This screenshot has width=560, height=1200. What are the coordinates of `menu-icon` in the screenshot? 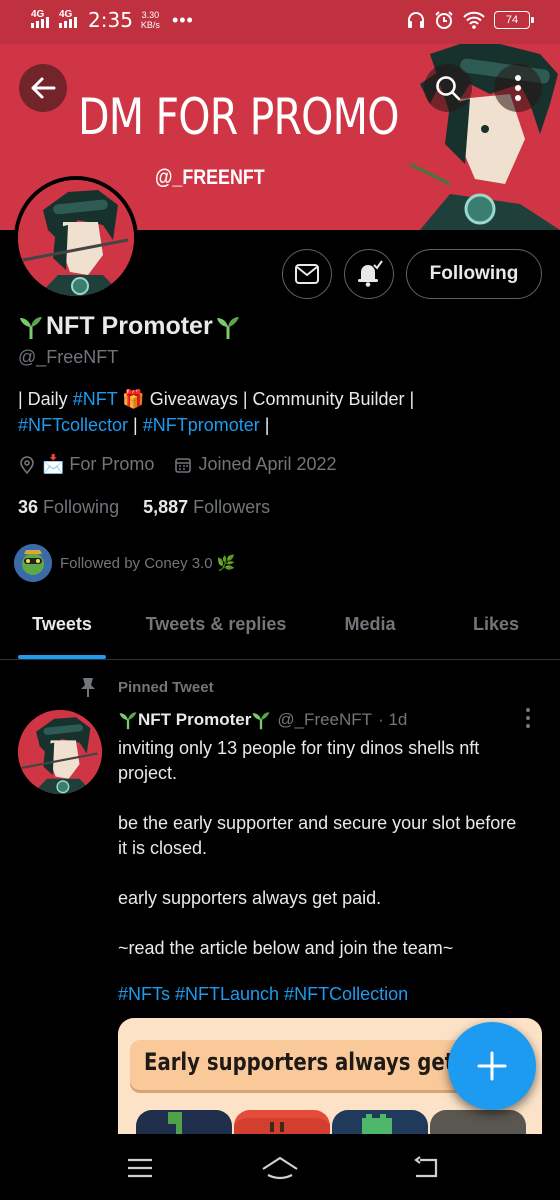 It's located at (140, 1168).